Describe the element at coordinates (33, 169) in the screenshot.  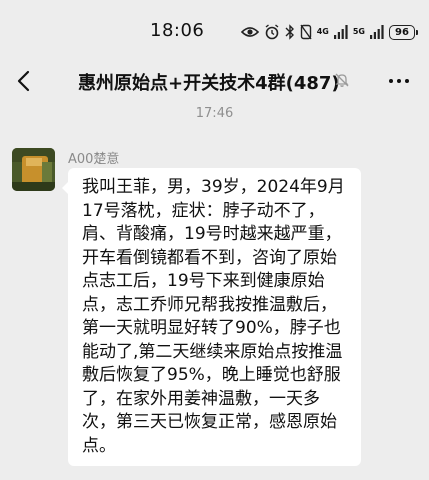
I see `avatar` at that location.